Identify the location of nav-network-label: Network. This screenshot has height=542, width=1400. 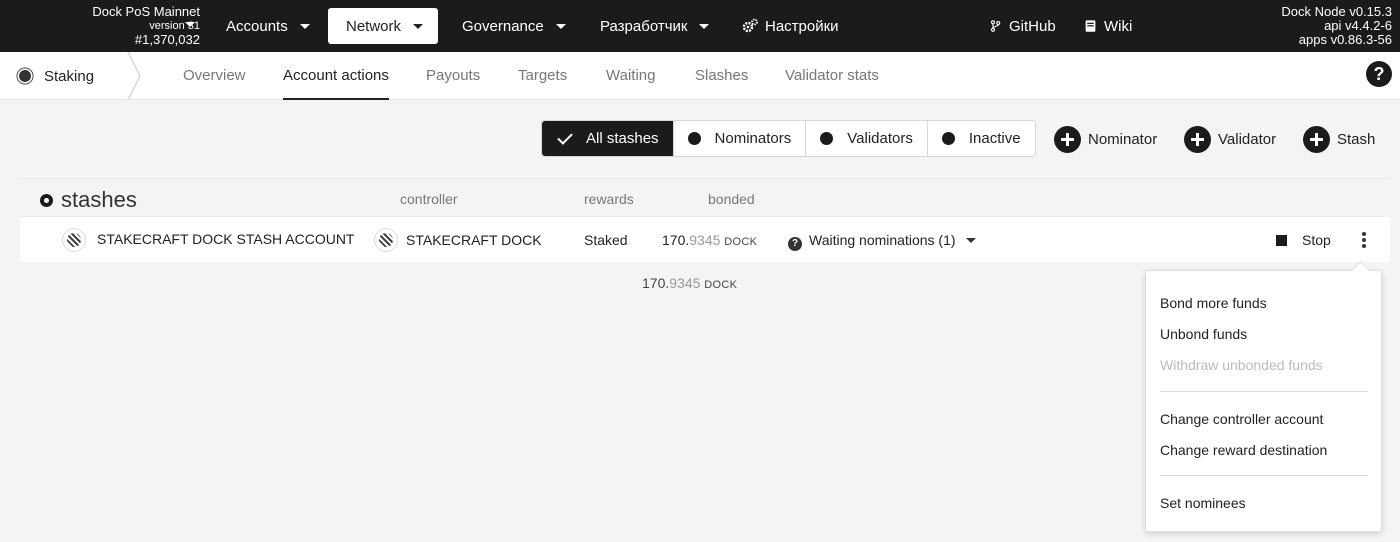
(374, 26).